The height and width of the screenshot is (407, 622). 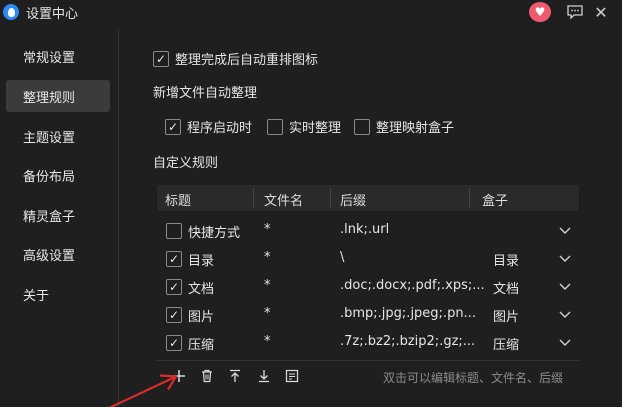 What do you see at coordinates (201, 345) in the screenshot?
I see `row-title: 压缩` at bounding box center [201, 345].